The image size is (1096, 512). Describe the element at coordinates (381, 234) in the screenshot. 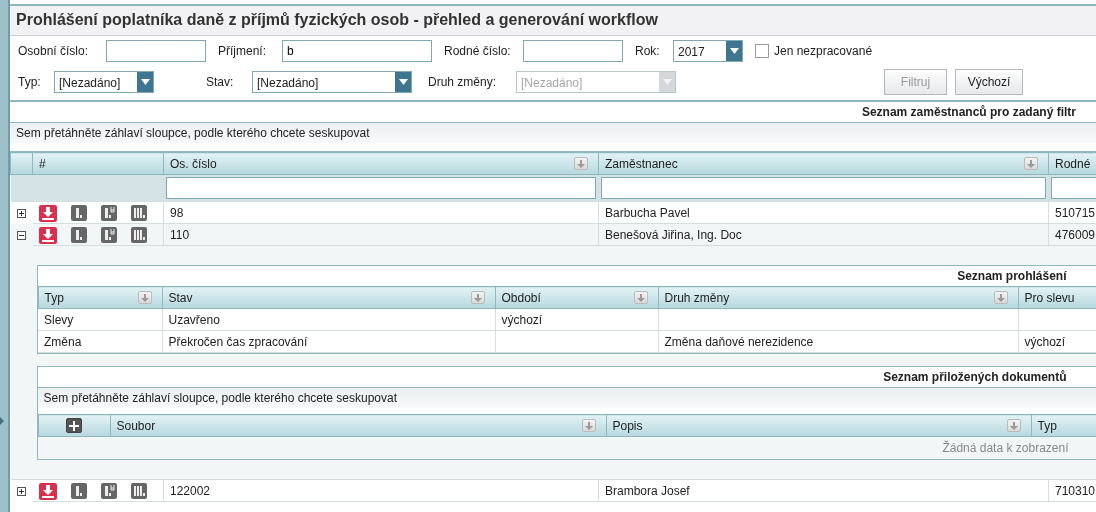

I see `table-cell: 110` at that location.